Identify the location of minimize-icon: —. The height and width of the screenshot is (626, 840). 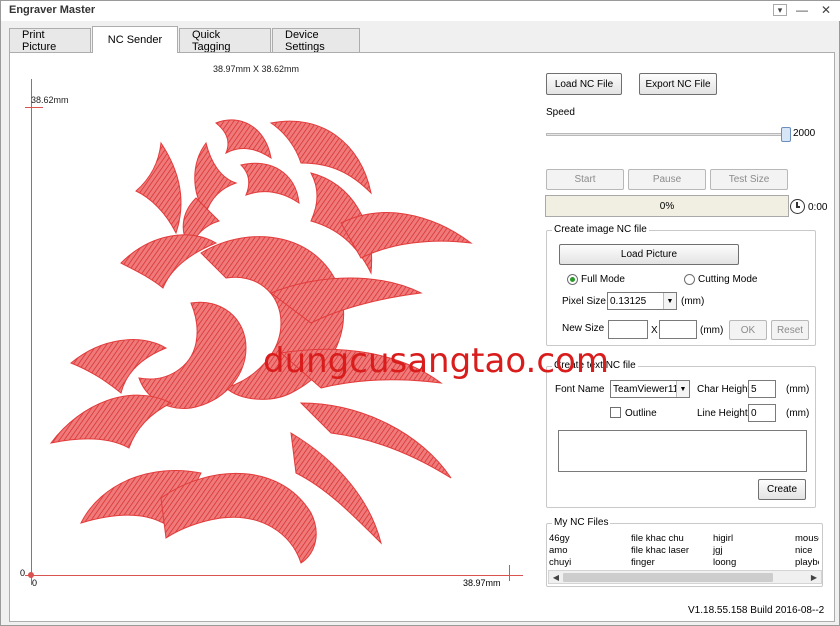
(802, 10).